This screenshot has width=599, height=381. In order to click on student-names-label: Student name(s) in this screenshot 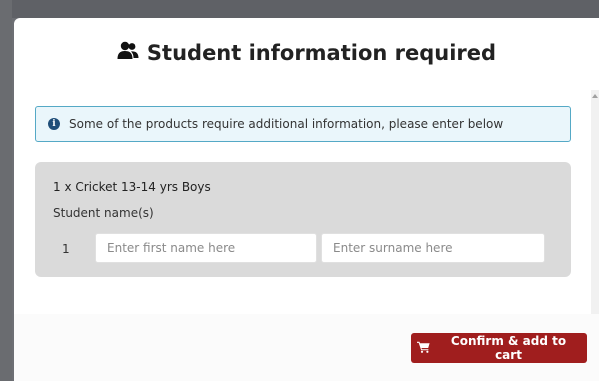, I will do `click(103, 213)`.